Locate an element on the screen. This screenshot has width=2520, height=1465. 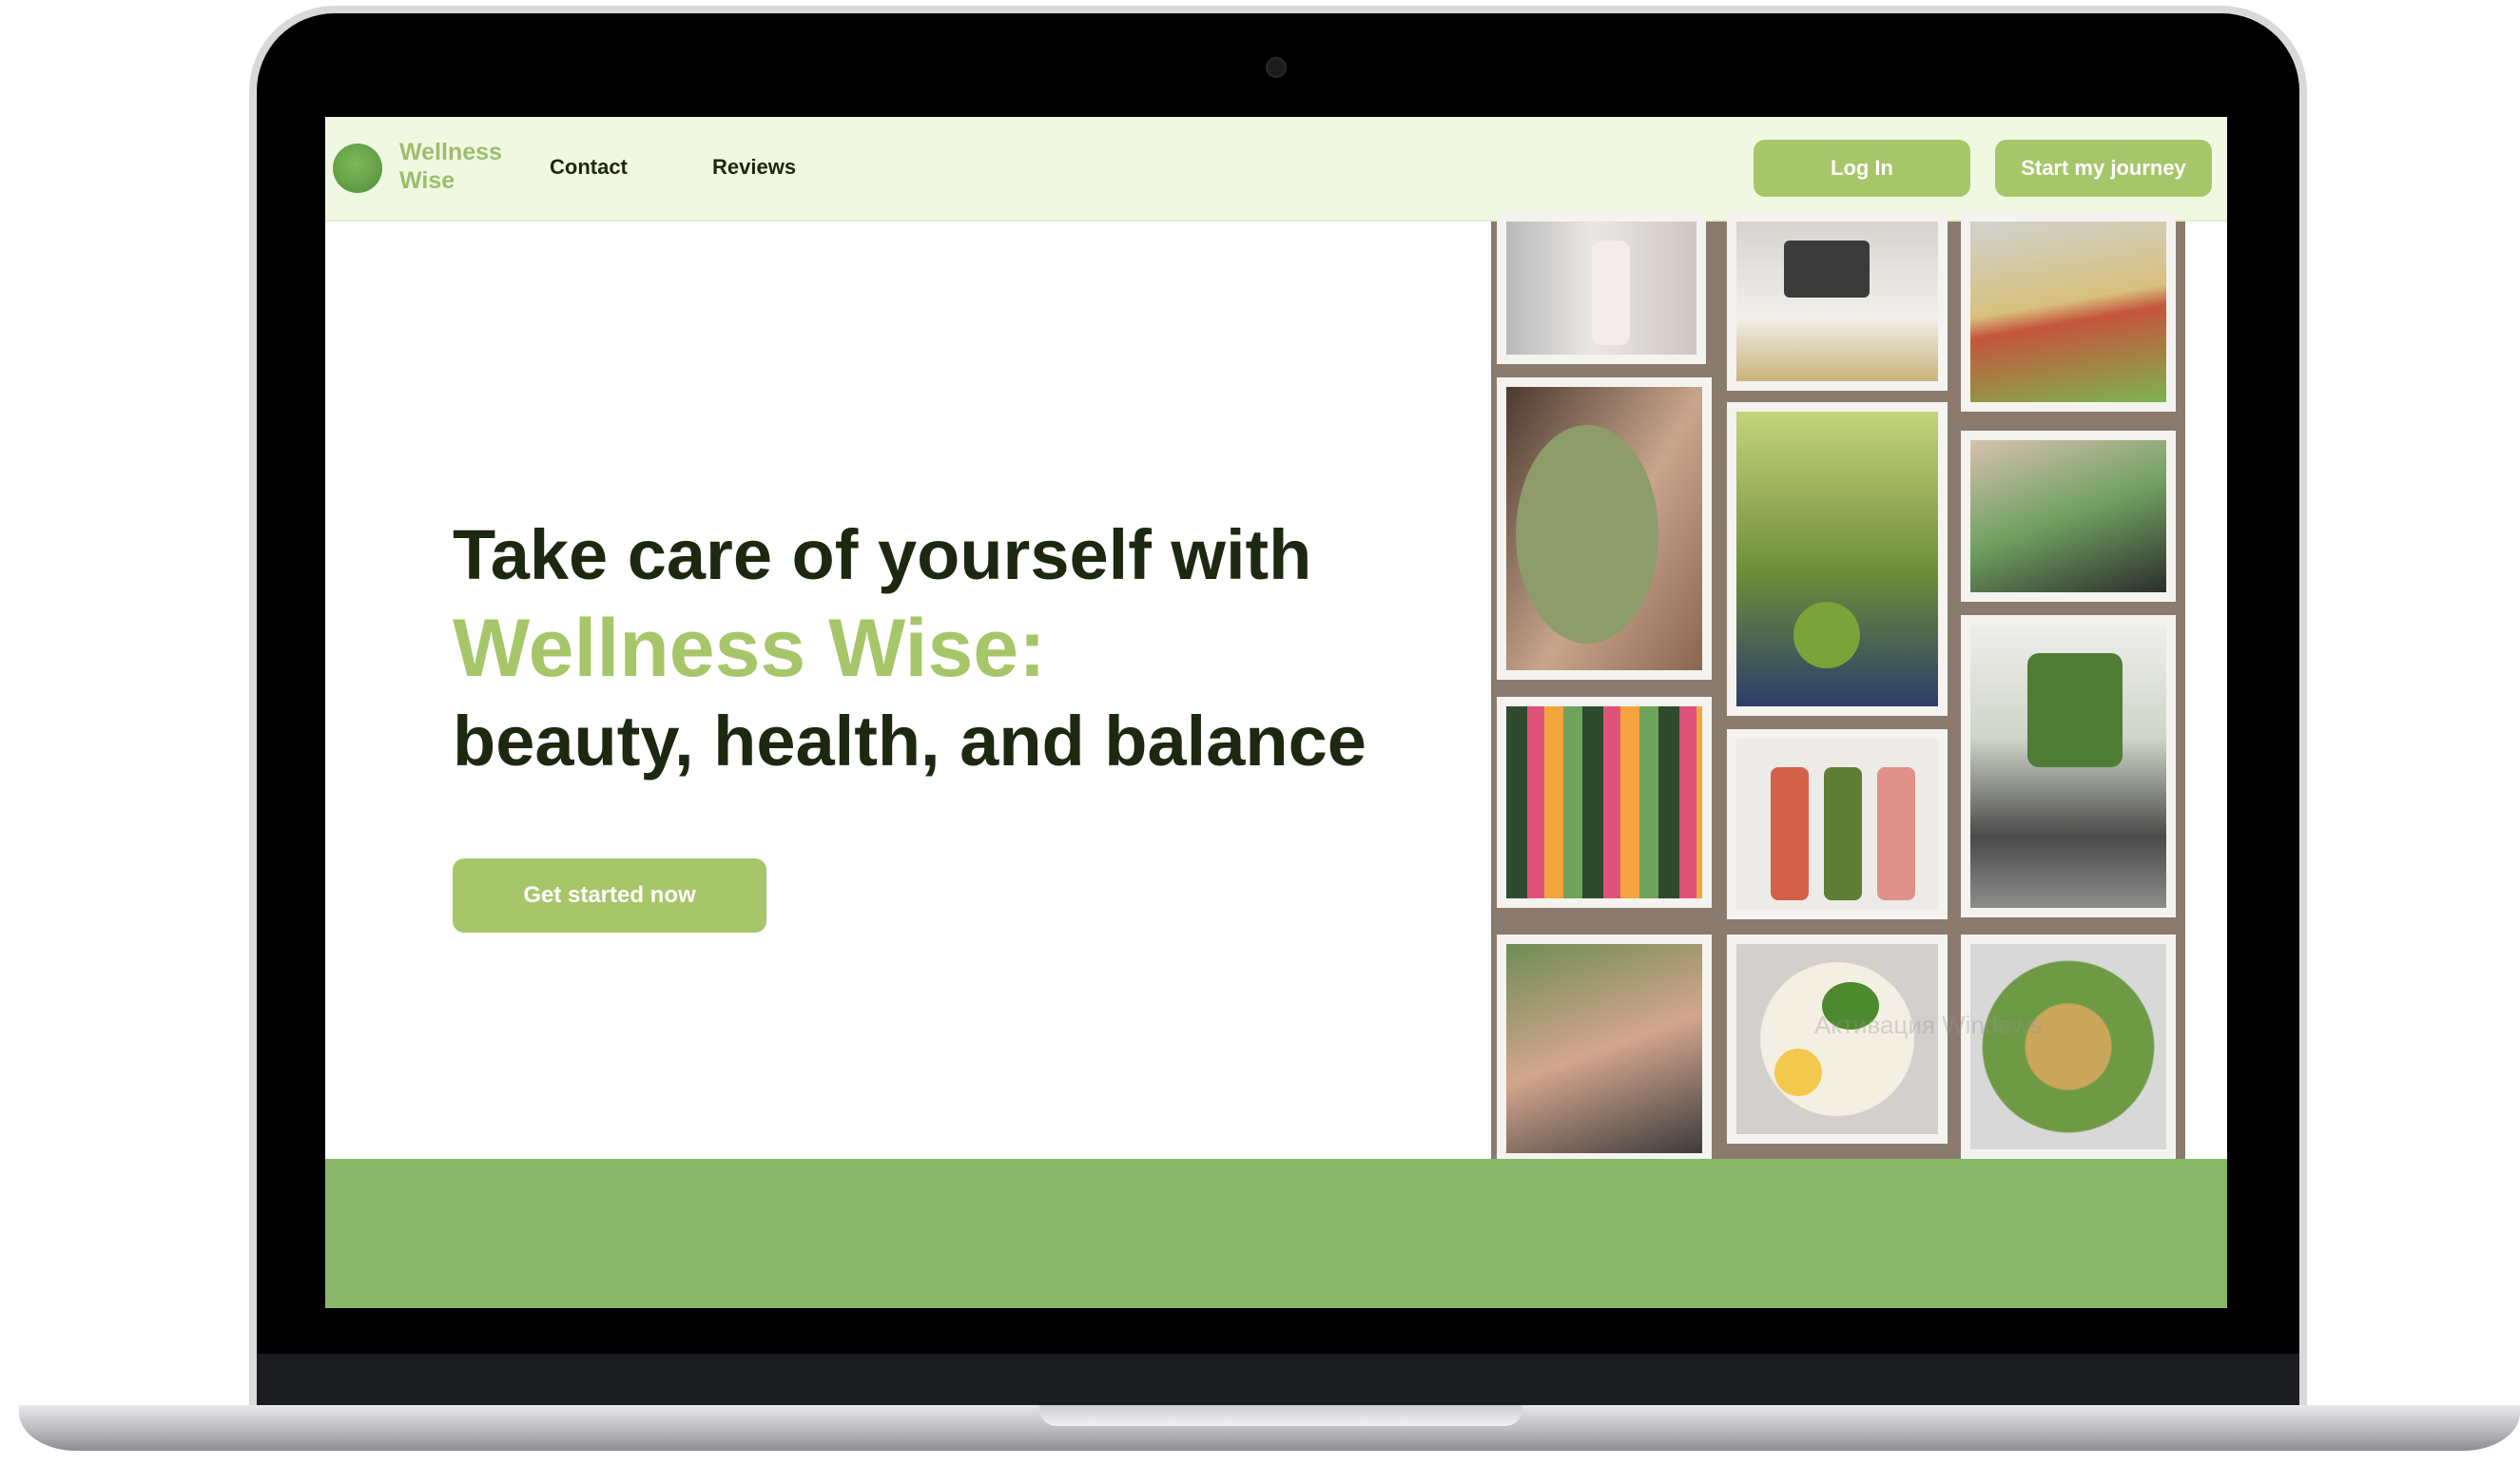
sandwich-photo is located at coordinates (2068, 312).